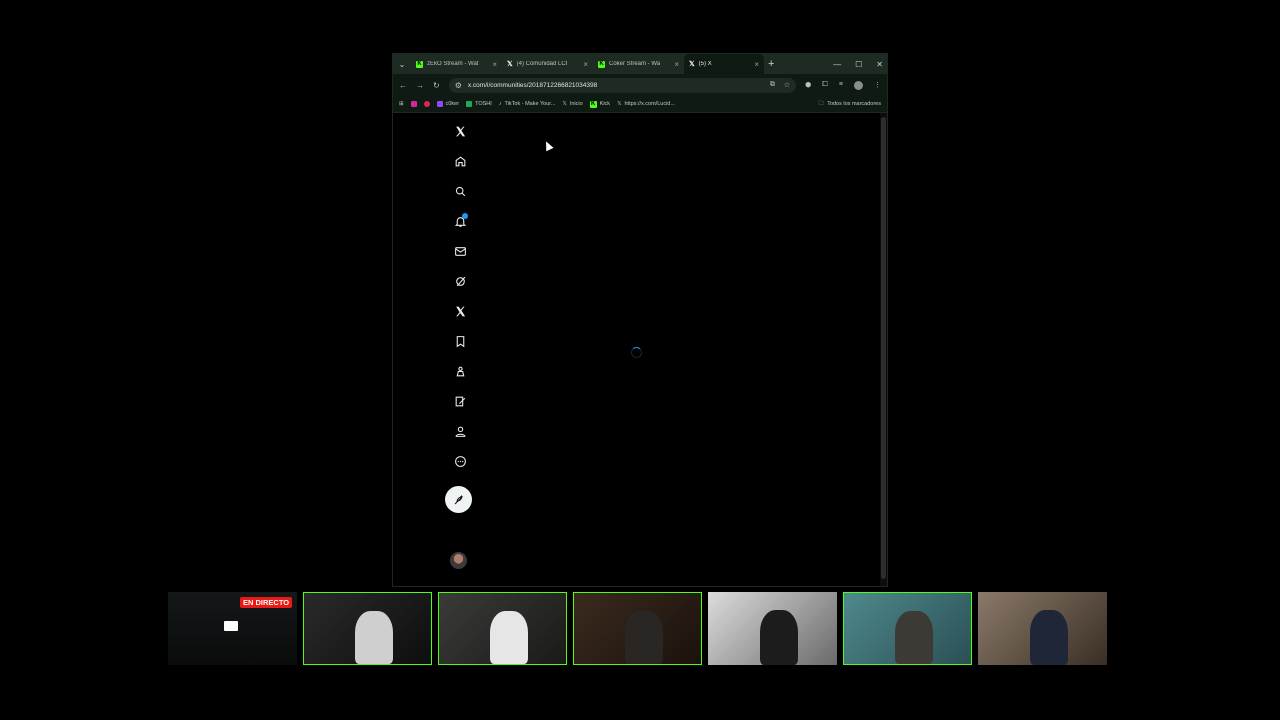 The image size is (1280, 720). What do you see at coordinates (469, 104) in the screenshot?
I see `green-square-icon` at bounding box center [469, 104].